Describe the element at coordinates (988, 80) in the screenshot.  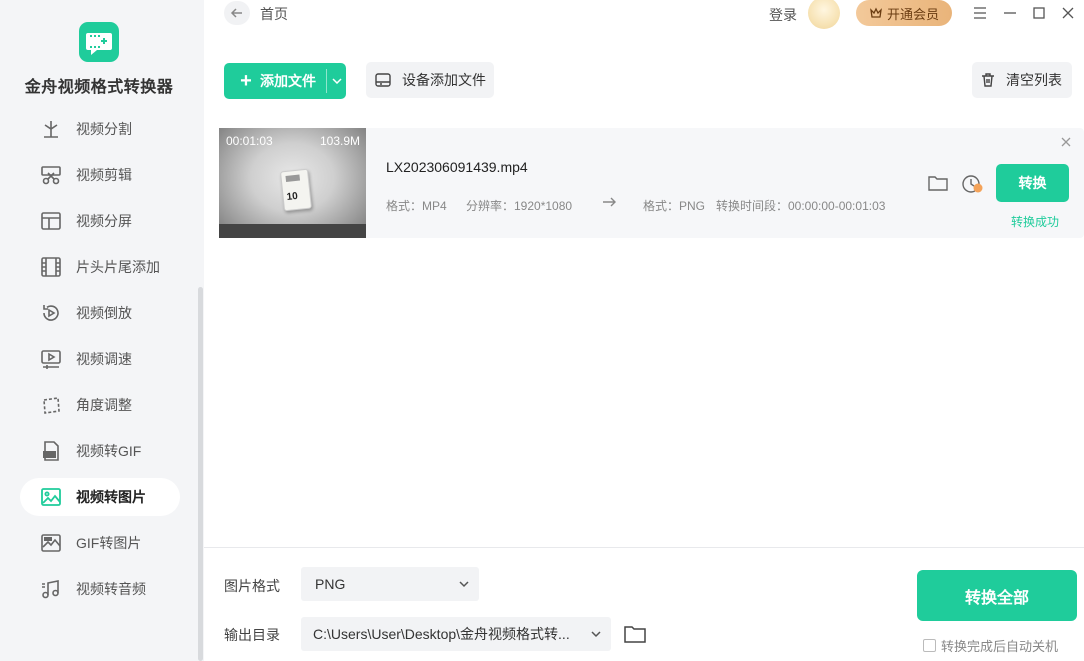
I see `trash-icon` at that location.